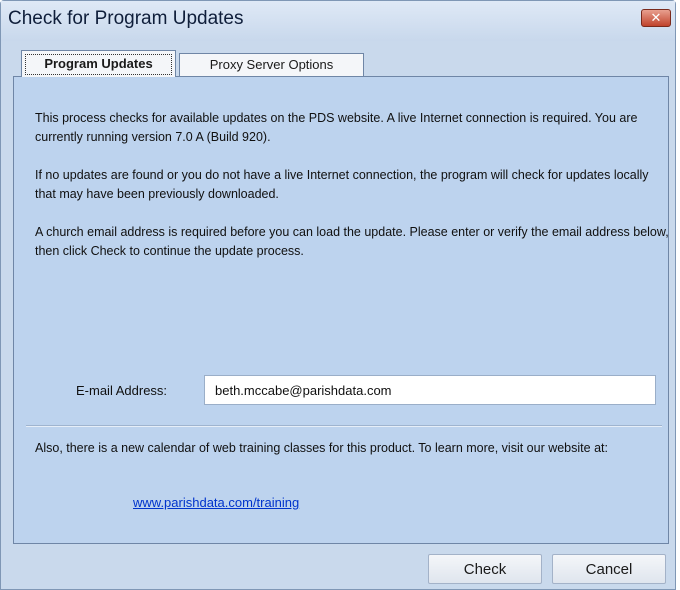 The height and width of the screenshot is (590, 680). Describe the element at coordinates (485, 569) in the screenshot. I see `check-button: Check` at that location.